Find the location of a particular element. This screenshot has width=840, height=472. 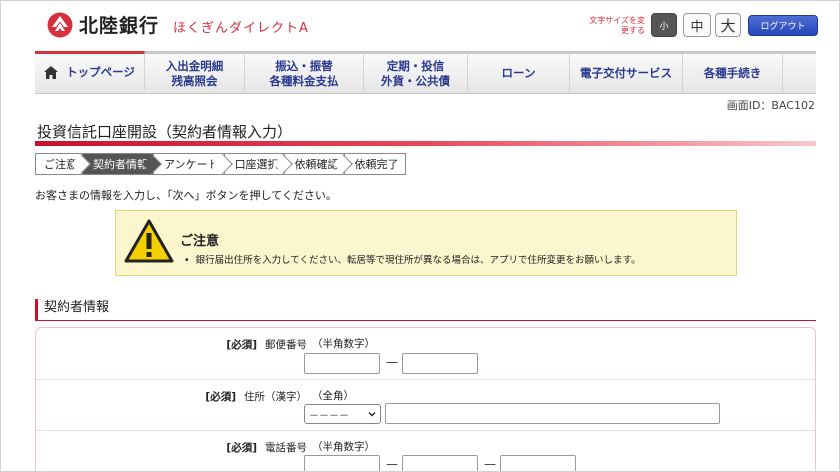

step-label: 依頼確認 is located at coordinates (316, 164).